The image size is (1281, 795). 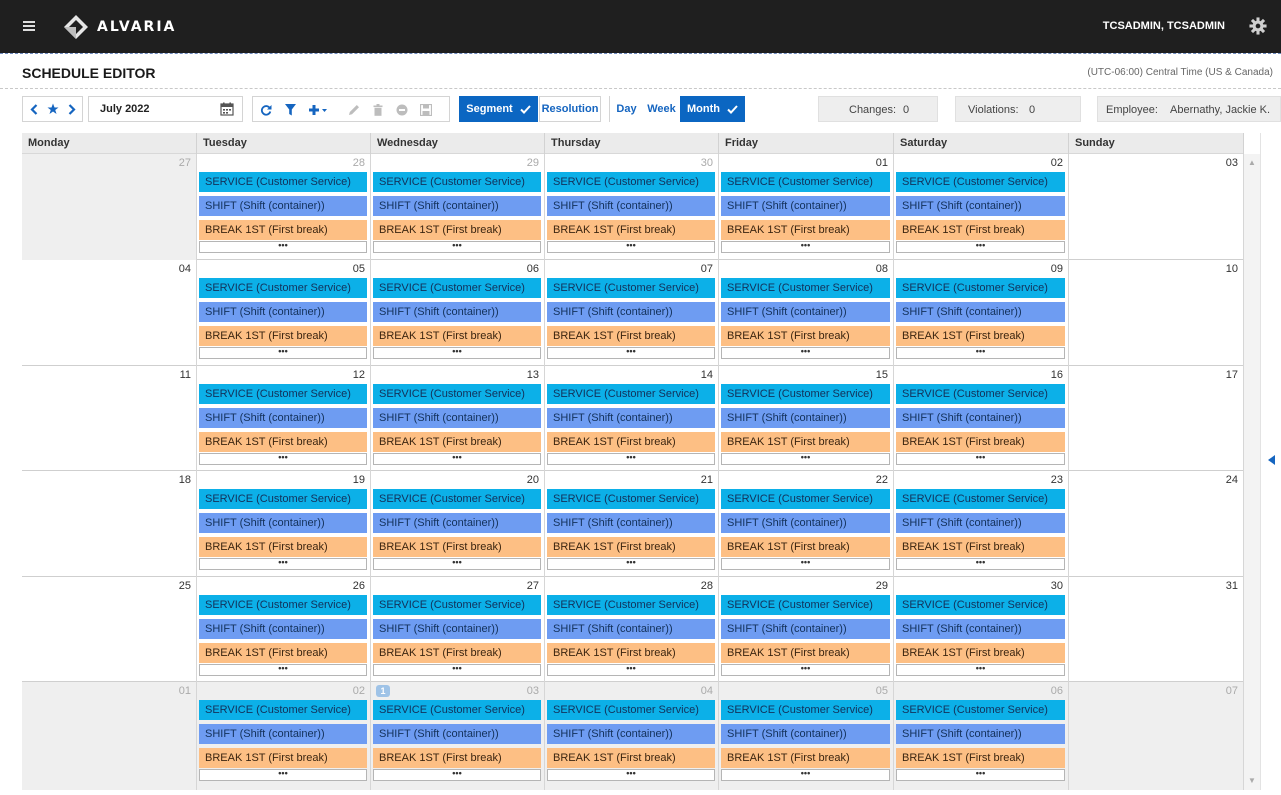 What do you see at coordinates (119, 27) in the screenshot?
I see `alvaria-logo: ALVARIA` at bounding box center [119, 27].